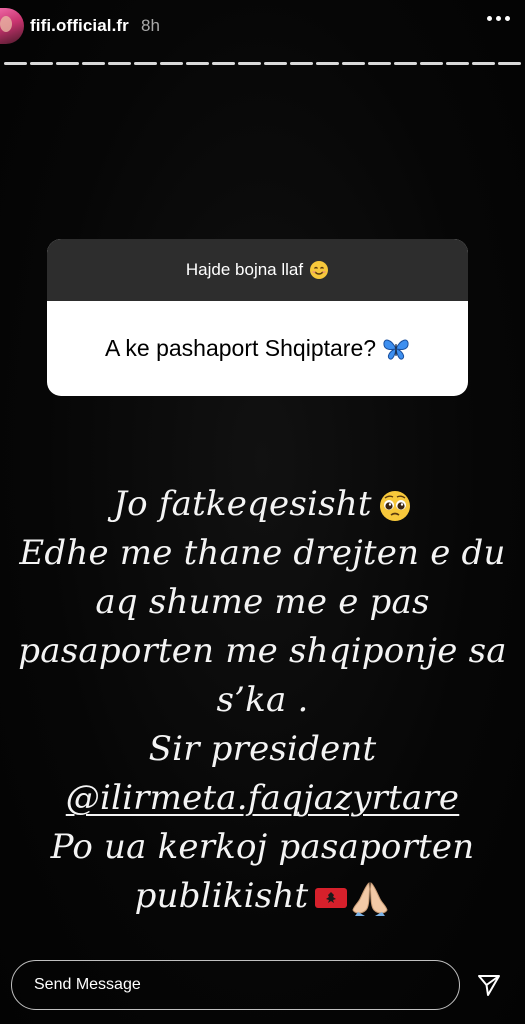 The width and height of the screenshot is (525, 1024). I want to click on avatar, so click(12, 26).